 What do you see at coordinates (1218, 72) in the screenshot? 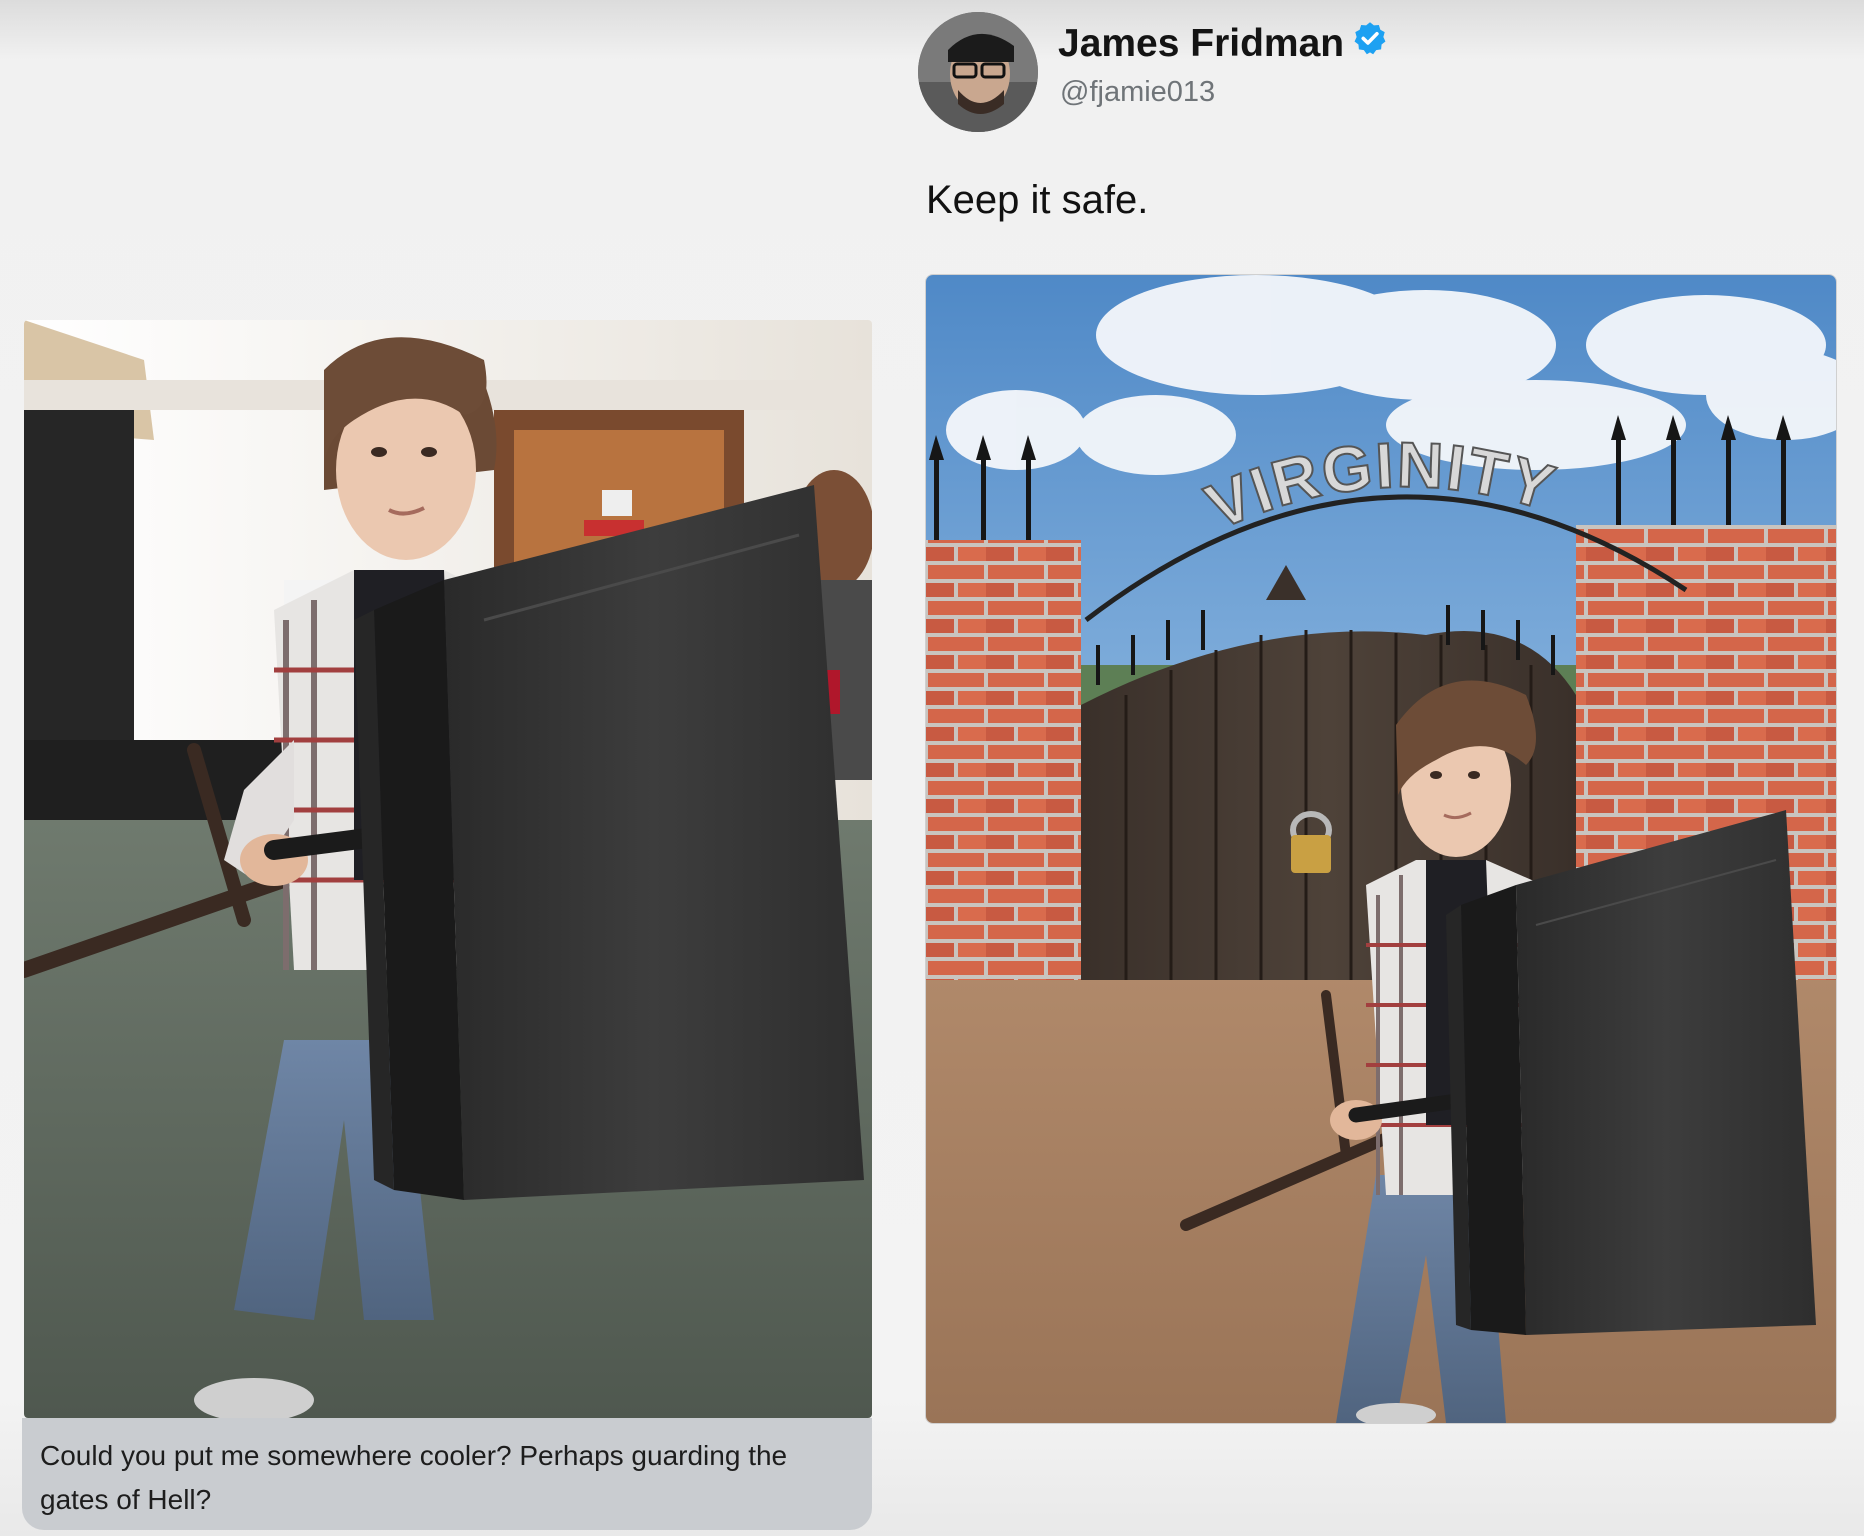
I see `tweet-header: James Fridman @fjamie013` at bounding box center [1218, 72].